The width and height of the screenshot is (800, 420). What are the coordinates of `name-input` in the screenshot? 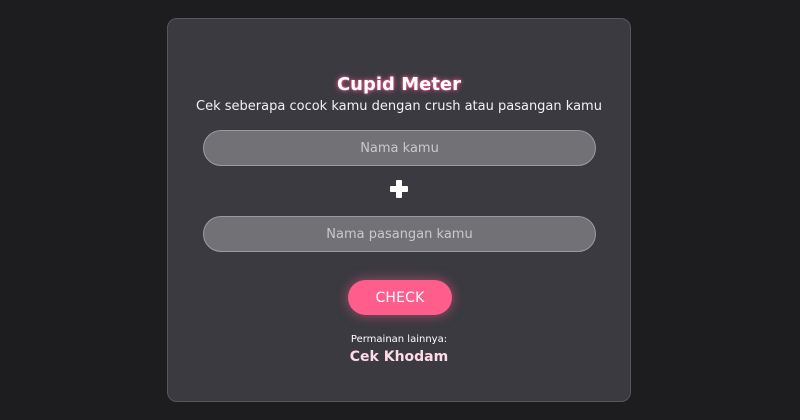 It's located at (399, 148).